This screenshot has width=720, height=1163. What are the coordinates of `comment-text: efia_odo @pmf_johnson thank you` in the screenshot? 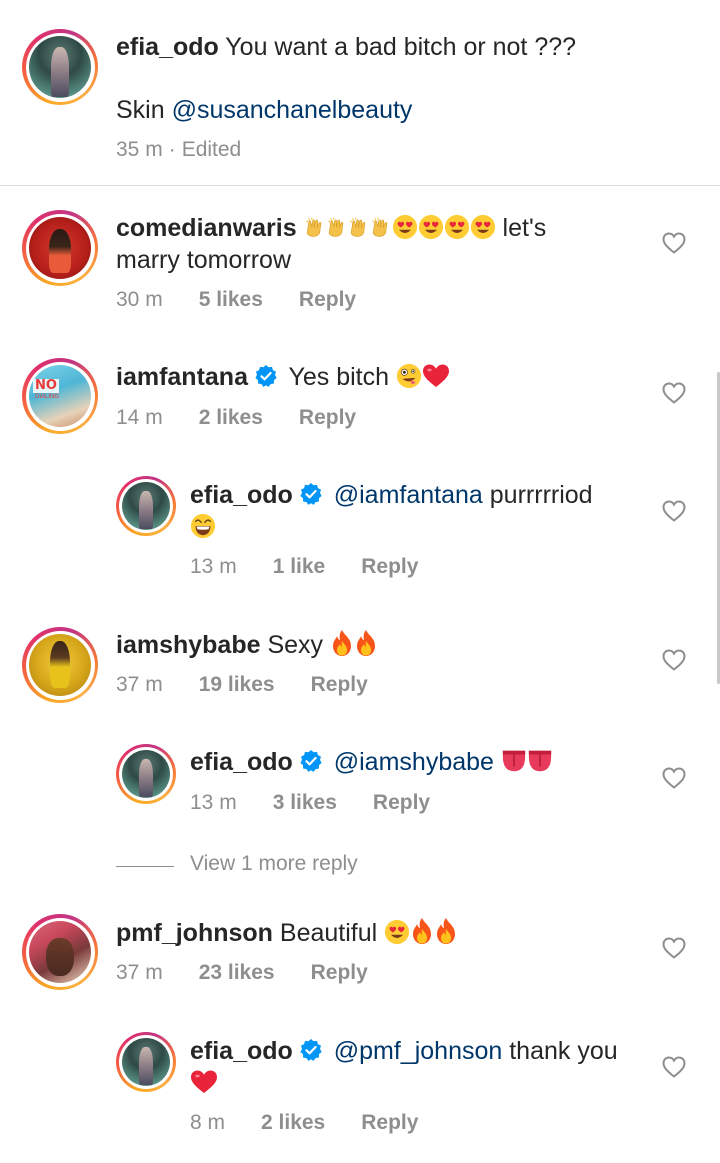 It's located at (425, 1067).